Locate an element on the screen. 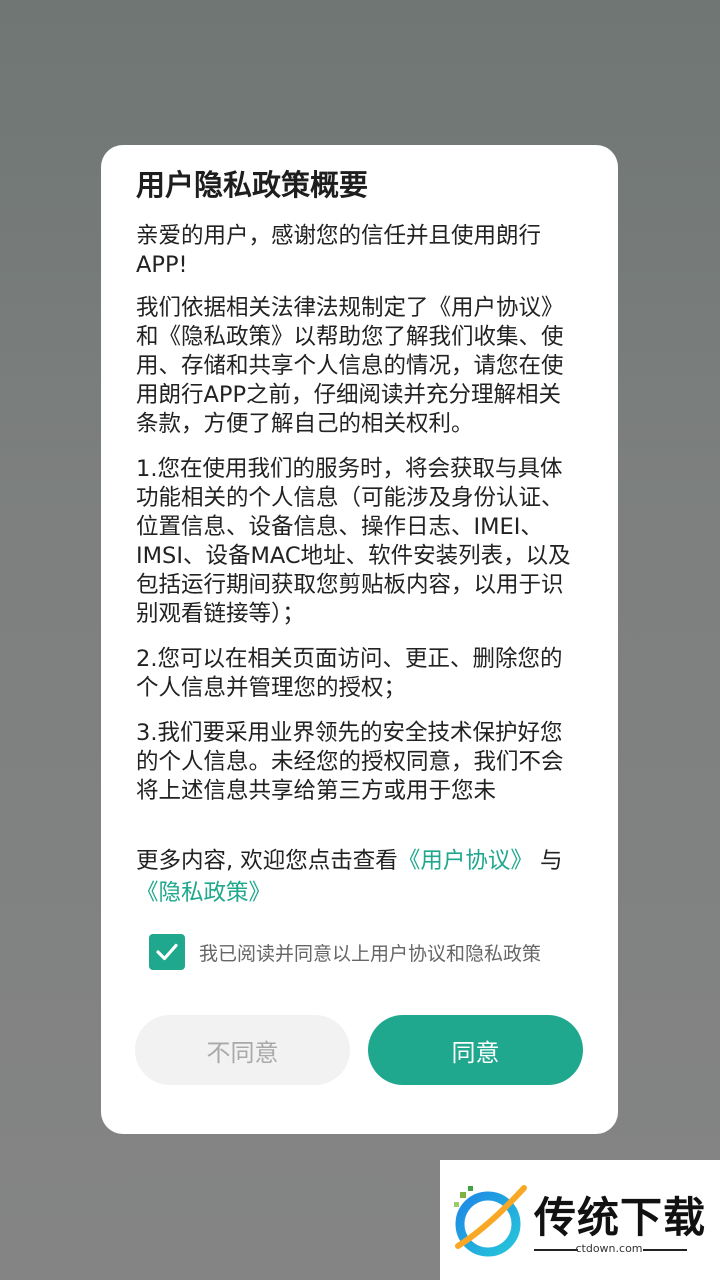 The image size is (720, 1280). ctdown-logo-icon is located at coordinates (490, 1221).